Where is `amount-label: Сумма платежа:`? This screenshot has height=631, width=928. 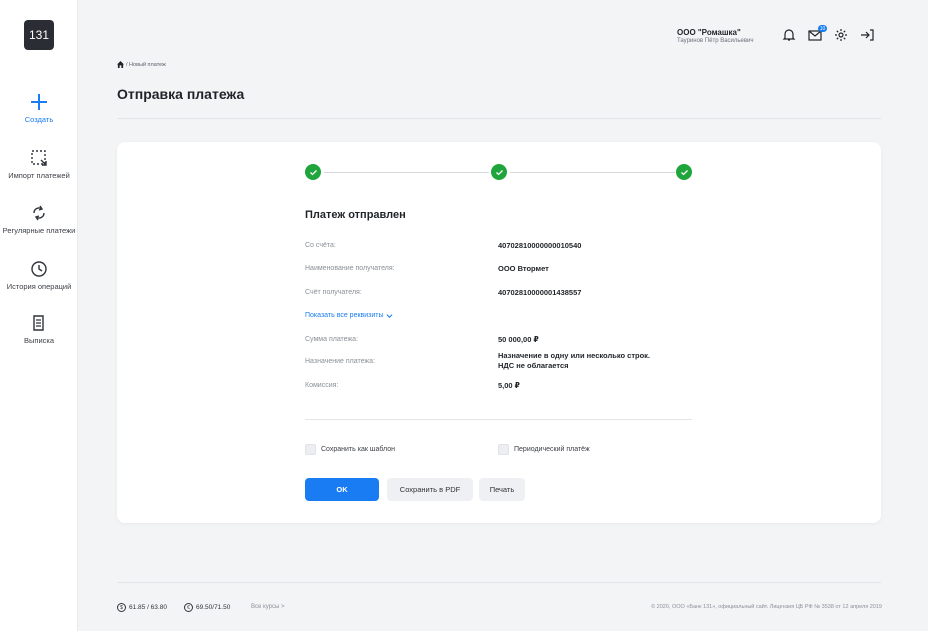 amount-label: Сумма платежа: is located at coordinates (332, 339).